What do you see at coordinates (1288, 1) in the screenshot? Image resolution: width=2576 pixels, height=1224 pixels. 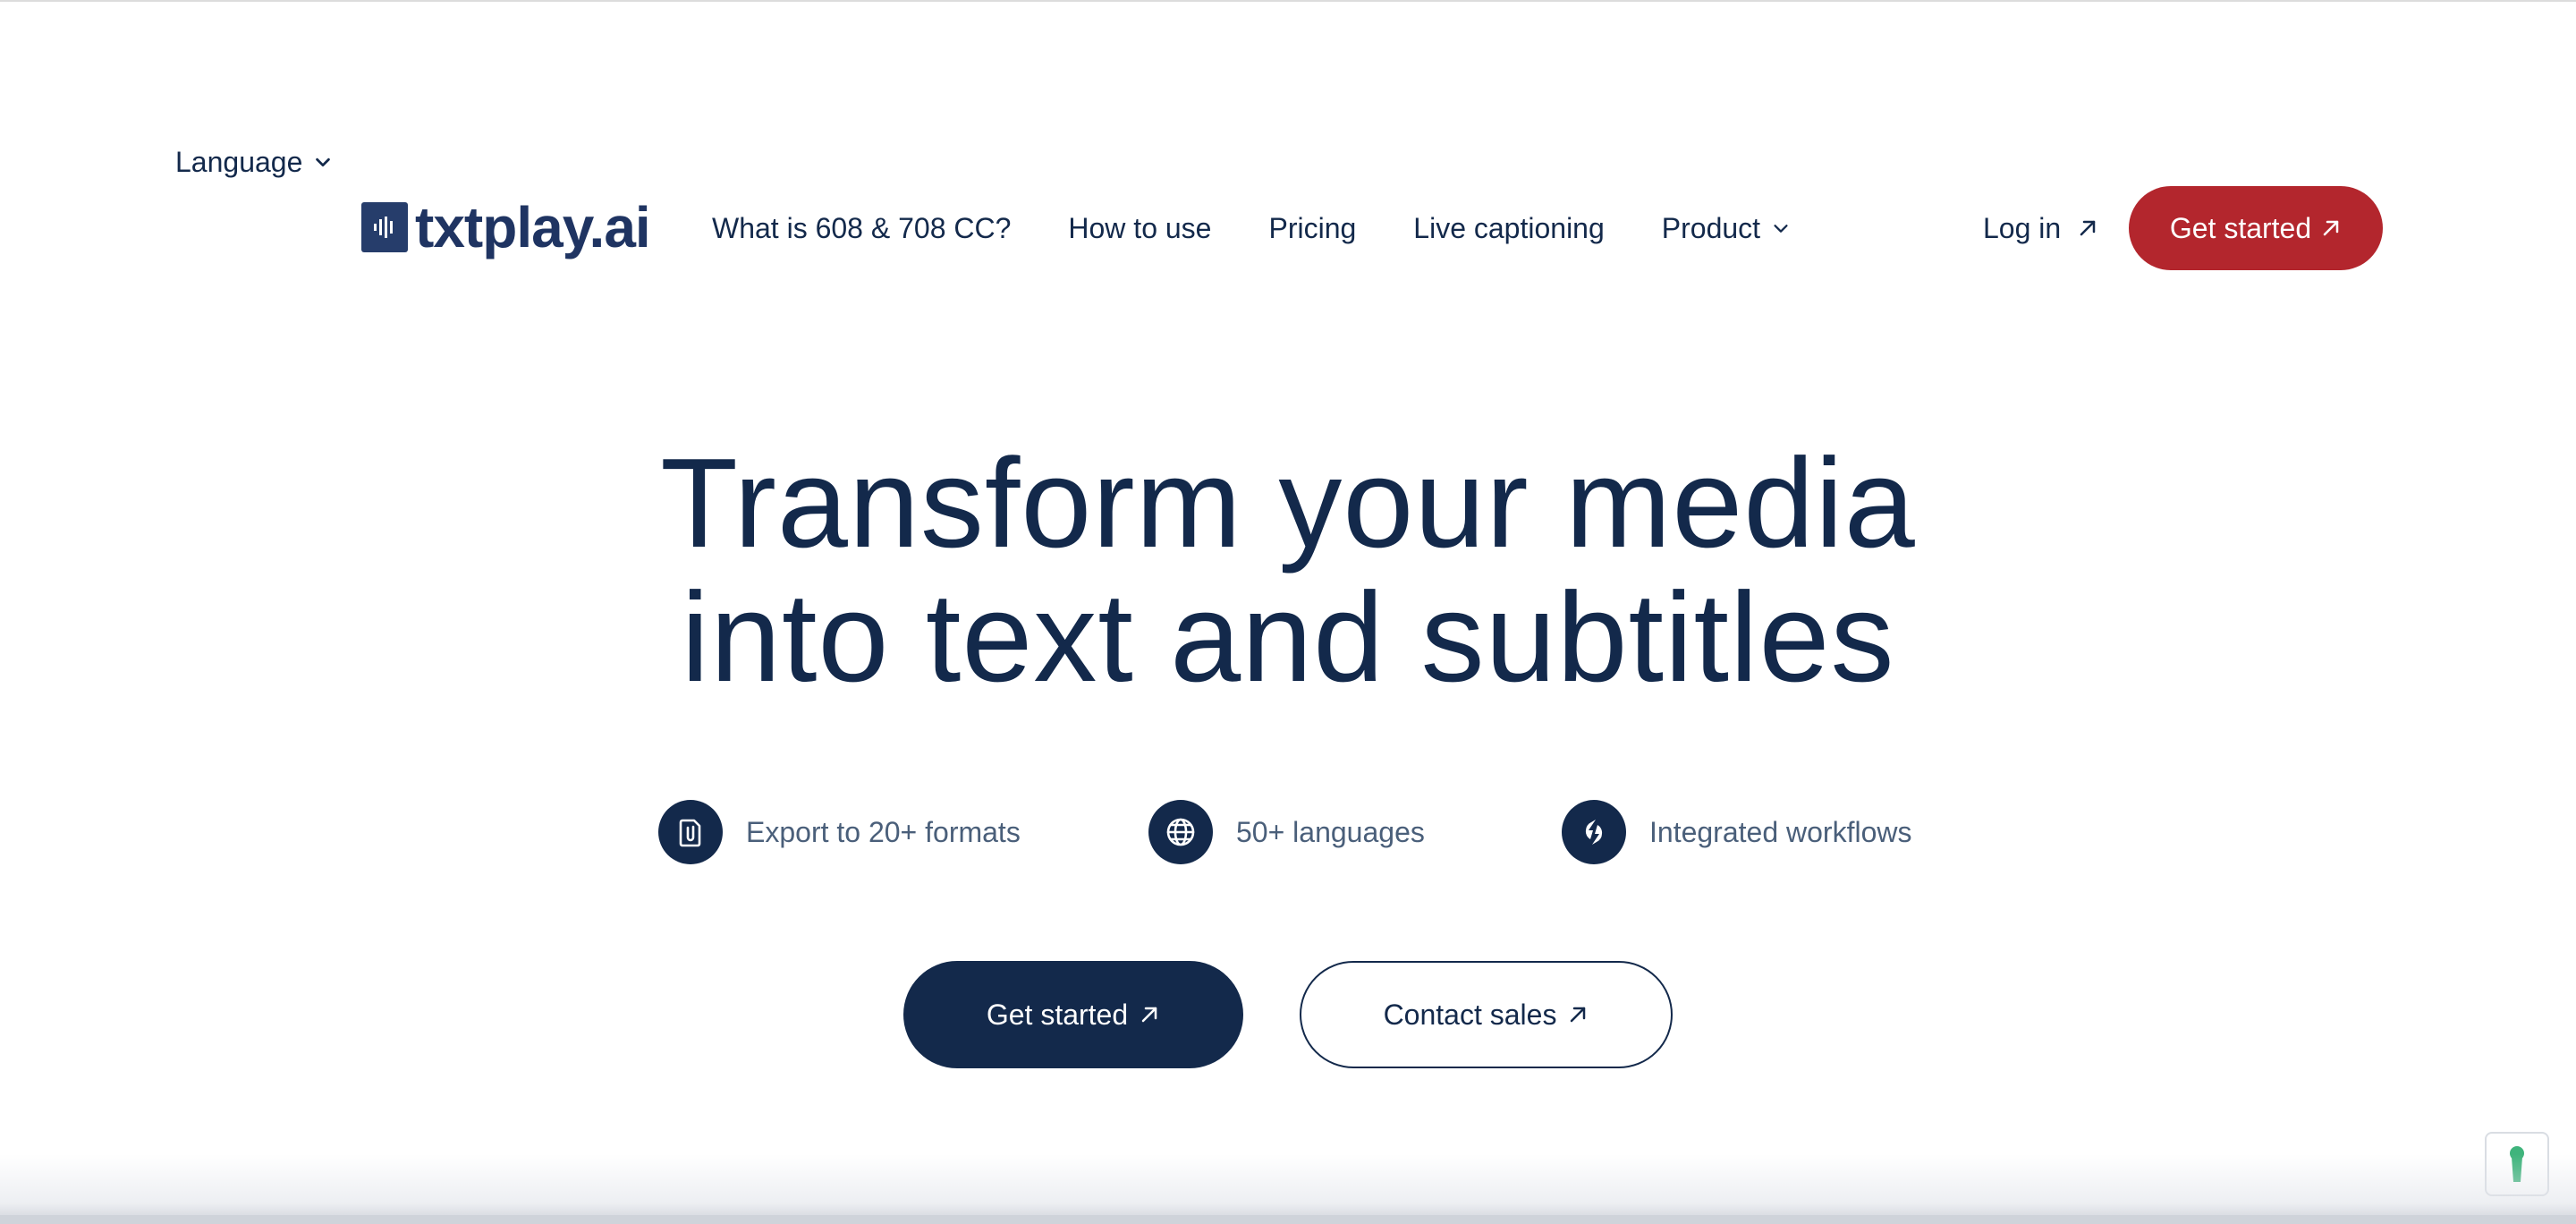 I see `top-border` at bounding box center [1288, 1].